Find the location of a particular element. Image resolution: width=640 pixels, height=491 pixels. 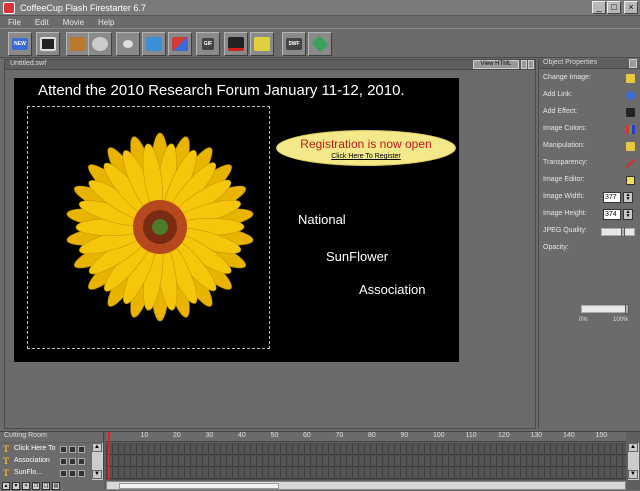

opacity-slider is located at coordinates (605, 309).